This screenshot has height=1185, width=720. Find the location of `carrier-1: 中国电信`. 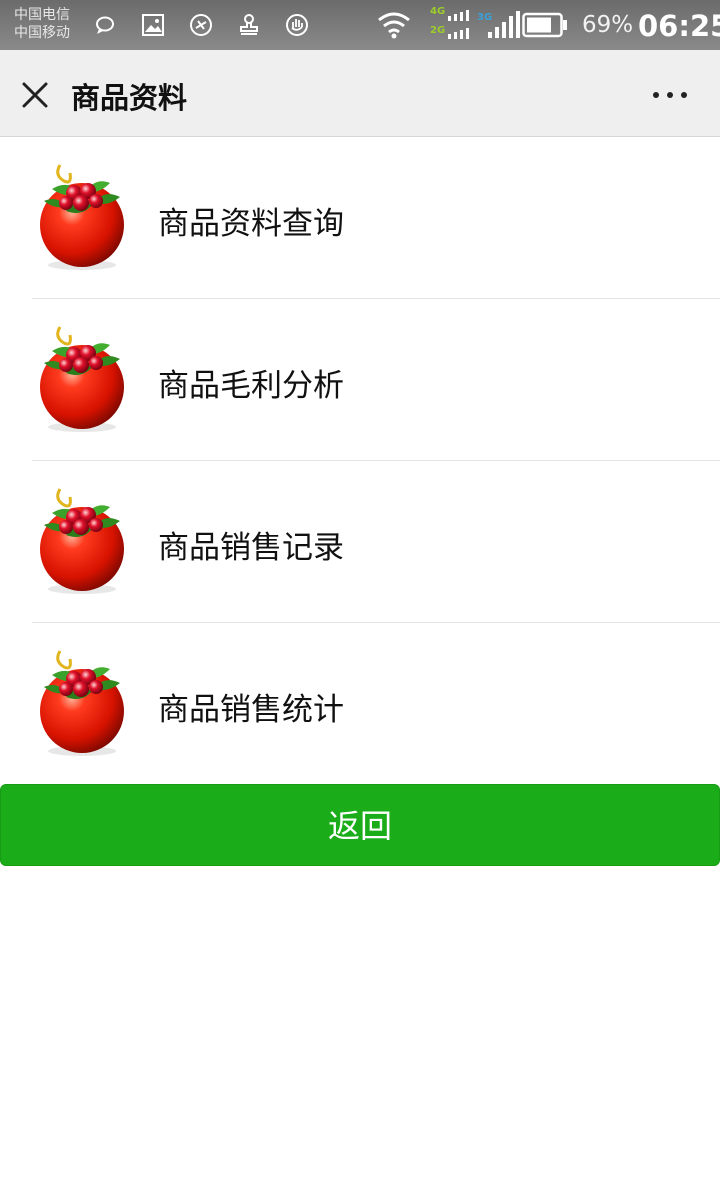

carrier-1: 中国电信 is located at coordinates (42, 15).